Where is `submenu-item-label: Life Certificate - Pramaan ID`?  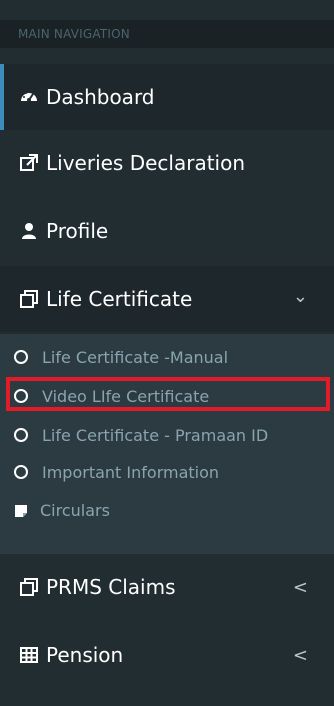 submenu-item-label: Life Certificate - Pramaan ID is located at coordinates (155, 435).